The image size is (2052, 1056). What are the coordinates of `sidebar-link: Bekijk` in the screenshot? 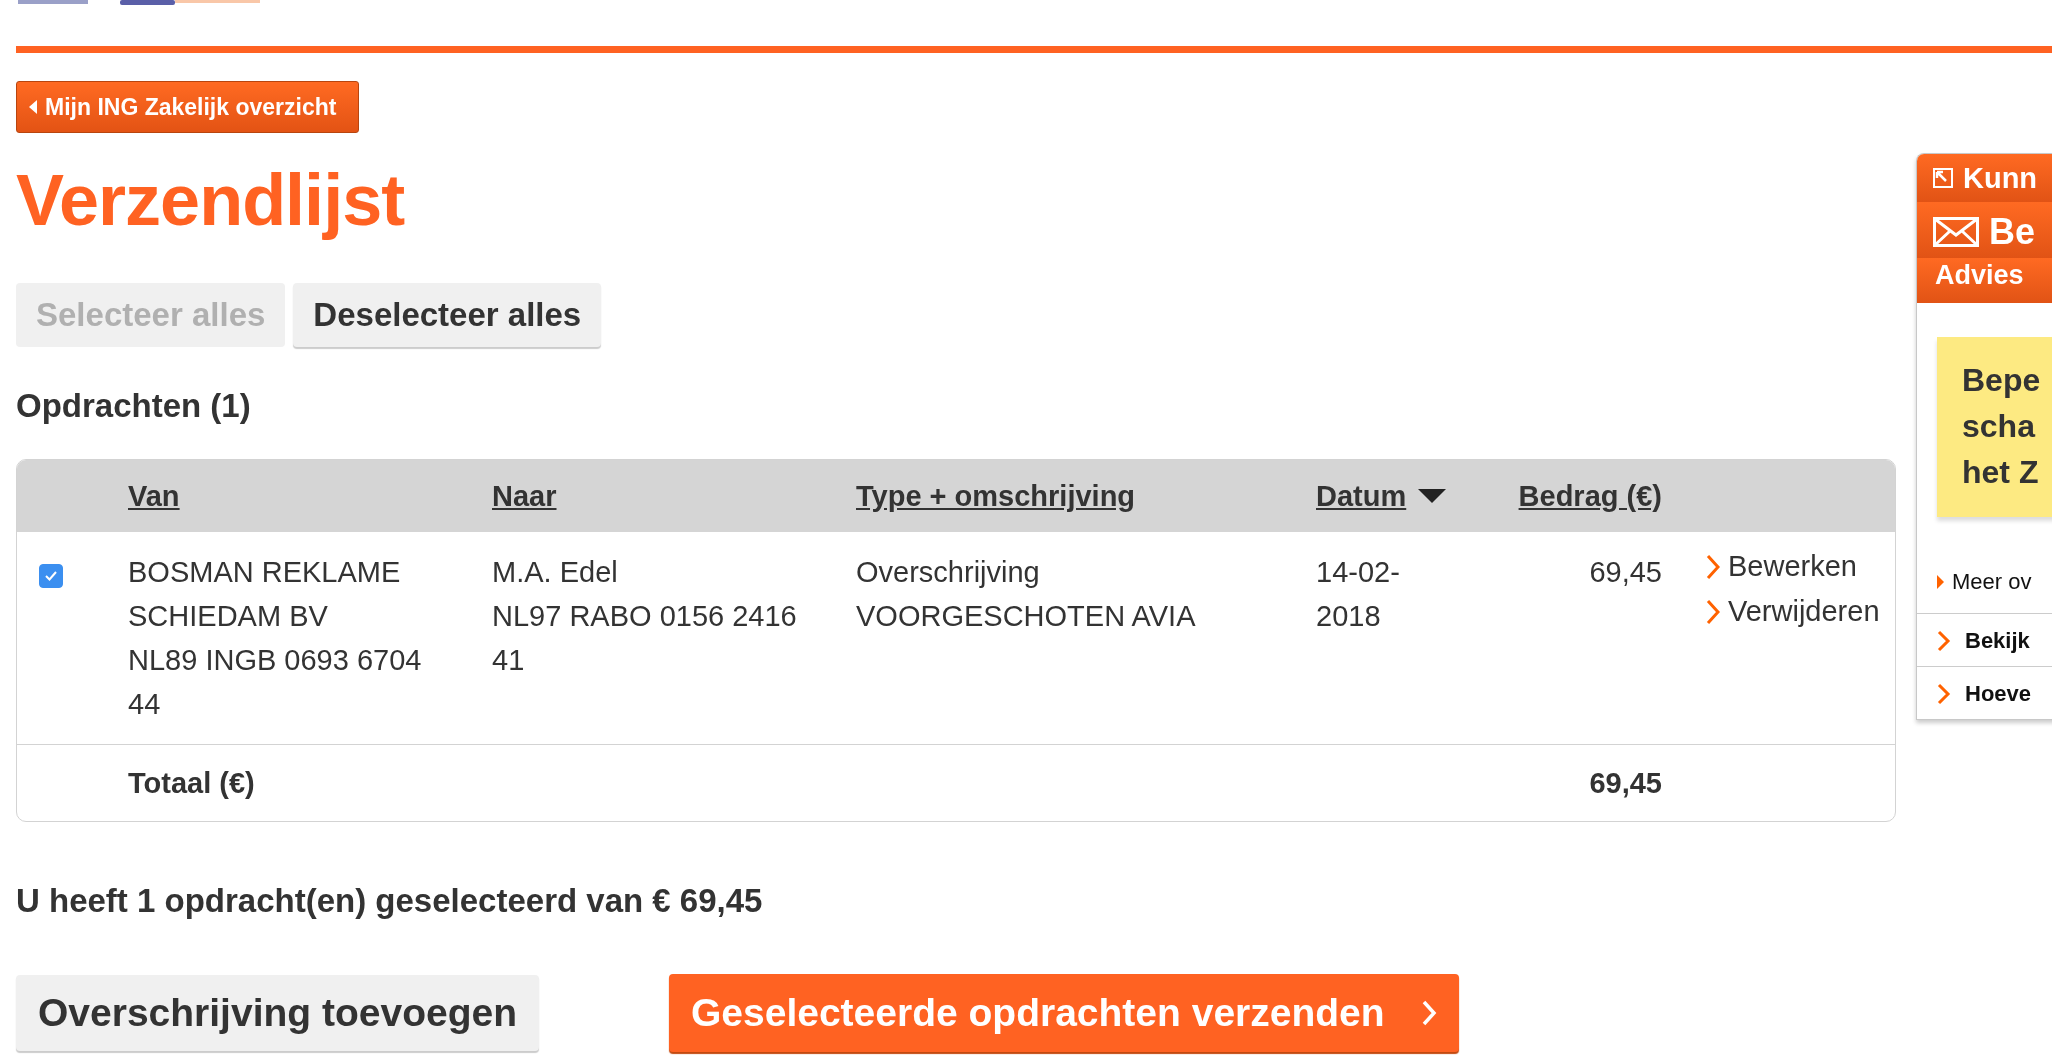 It's located at (1984, 640).